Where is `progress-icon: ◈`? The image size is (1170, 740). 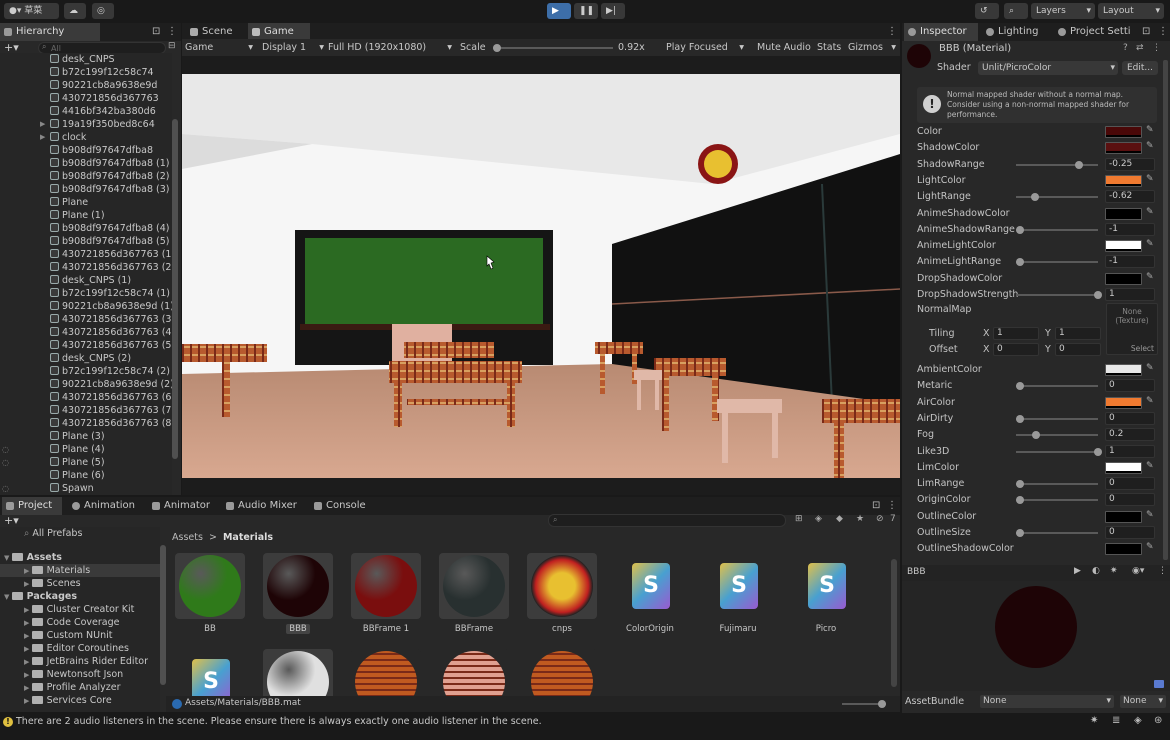 progress-icon: ◈ is located at coordinates (1138, 720).